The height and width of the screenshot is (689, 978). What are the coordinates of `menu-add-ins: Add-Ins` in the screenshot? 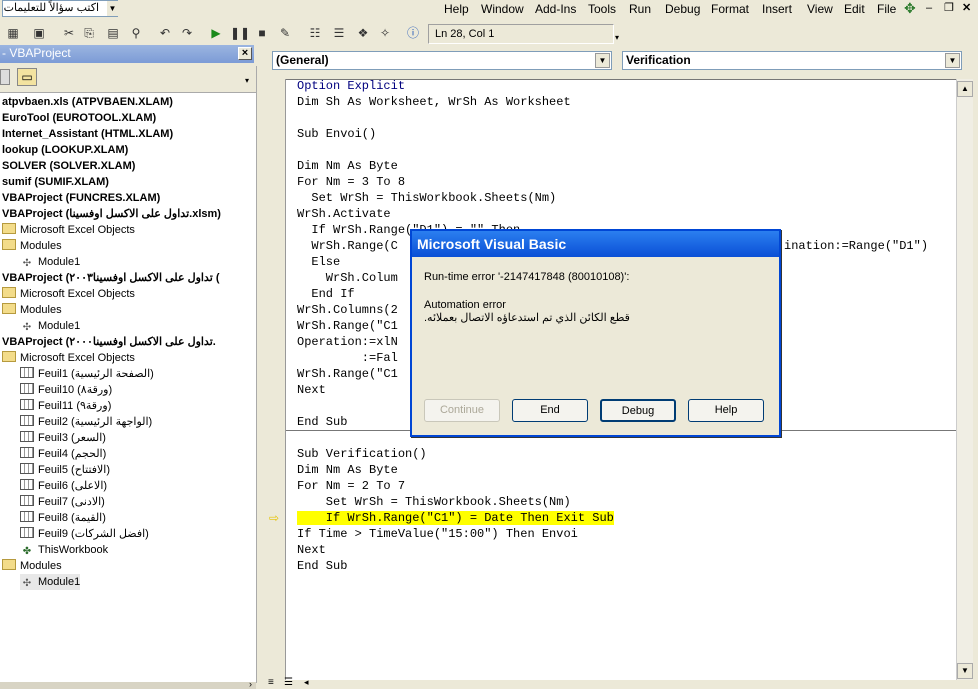 It's located at (555, 9).